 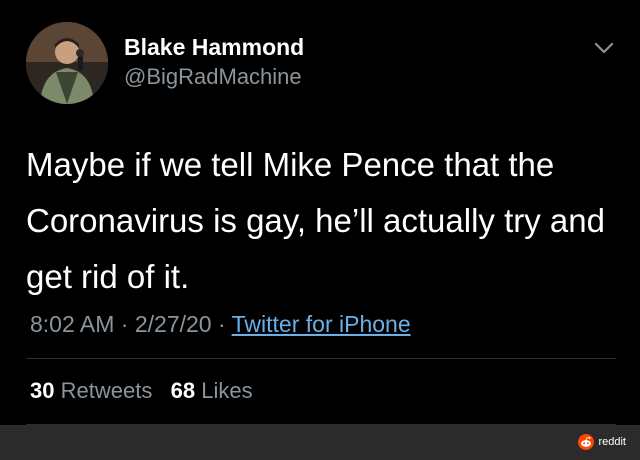 What do you see at coordinates (586, 442) in the screenshot?
I see `reddit-logo-icon` at bounding box center [586, 442].